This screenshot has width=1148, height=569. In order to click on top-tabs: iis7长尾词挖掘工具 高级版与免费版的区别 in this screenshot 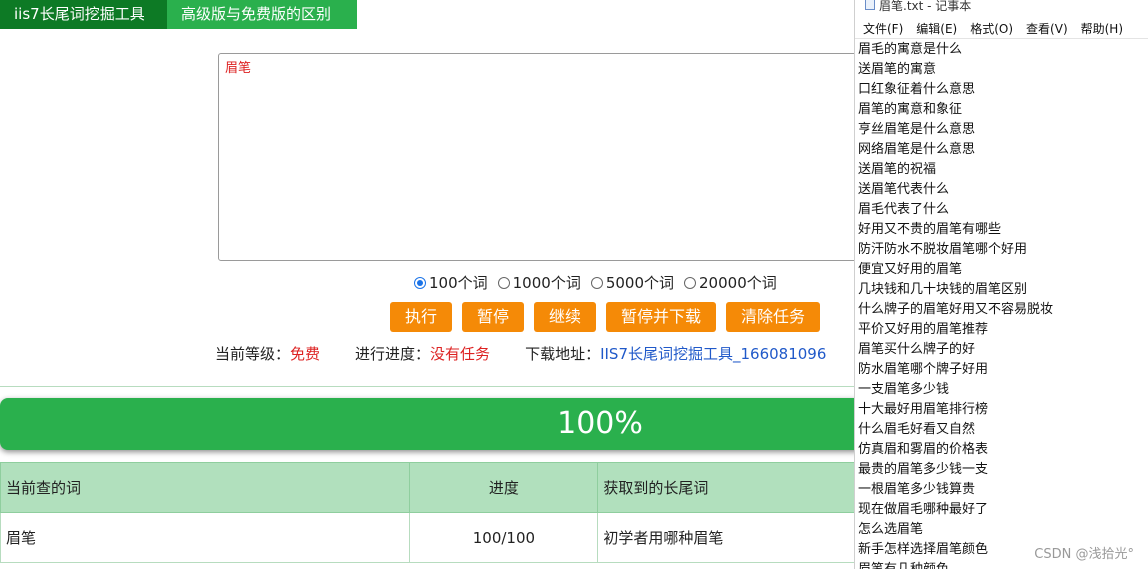, I will do `click(178, 14)`.